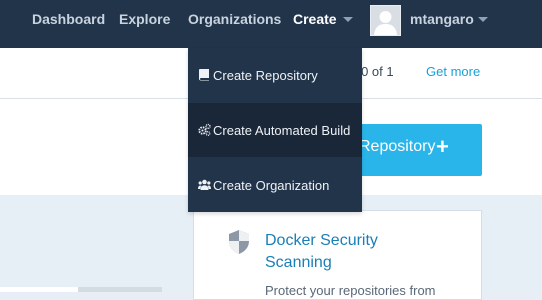 The width and height of the screenshot is (542, 300). What do you see at coordinates (39, 289) in the screenshot?
I see `list-tab-active` at bounding box center [39, 289].